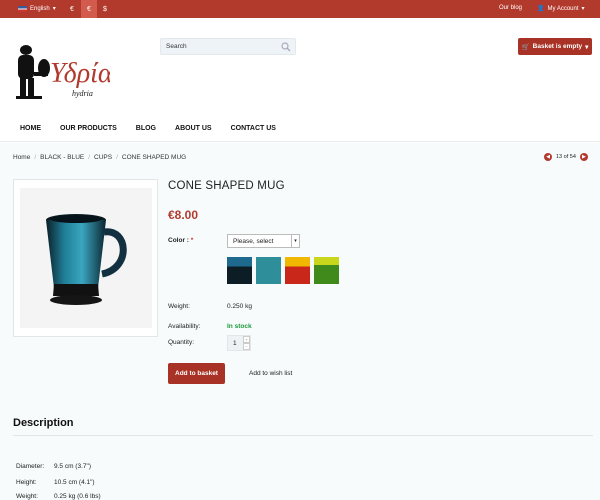  I want to click on hydria-logo: Υδρία hydria, so click(62, 72).